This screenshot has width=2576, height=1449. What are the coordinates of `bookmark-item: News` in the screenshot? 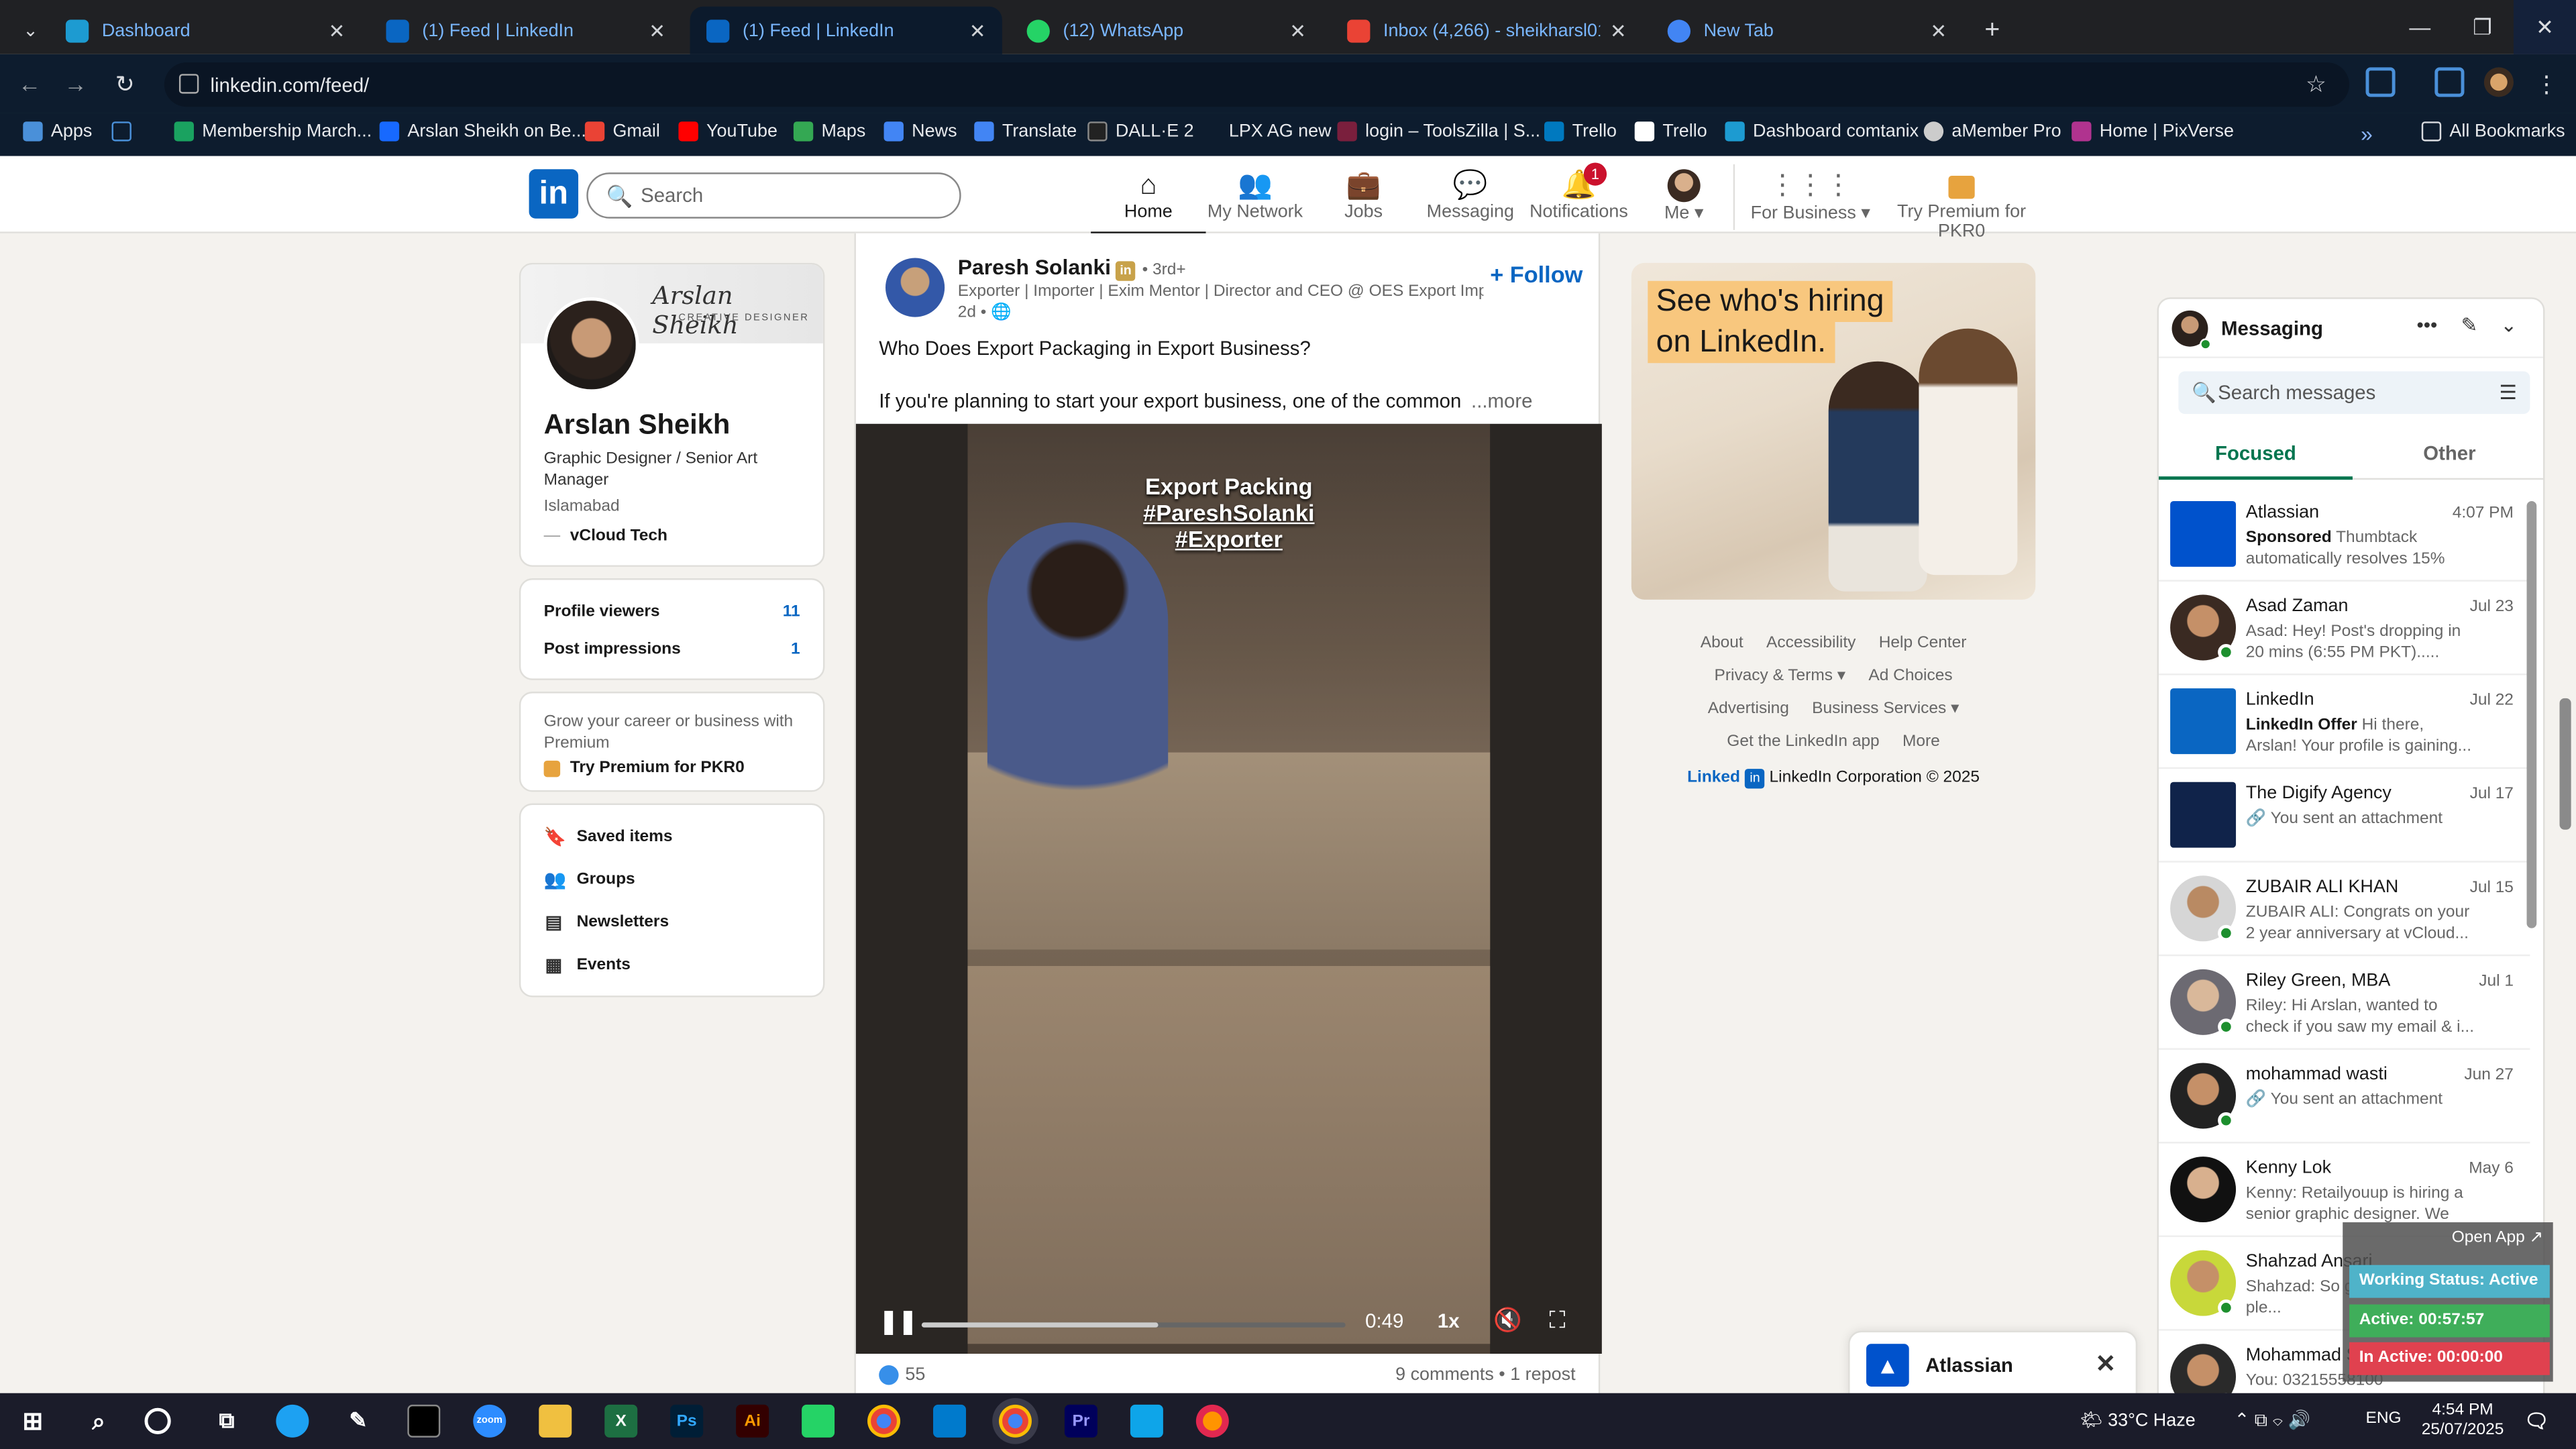 It's located at (920, 131).